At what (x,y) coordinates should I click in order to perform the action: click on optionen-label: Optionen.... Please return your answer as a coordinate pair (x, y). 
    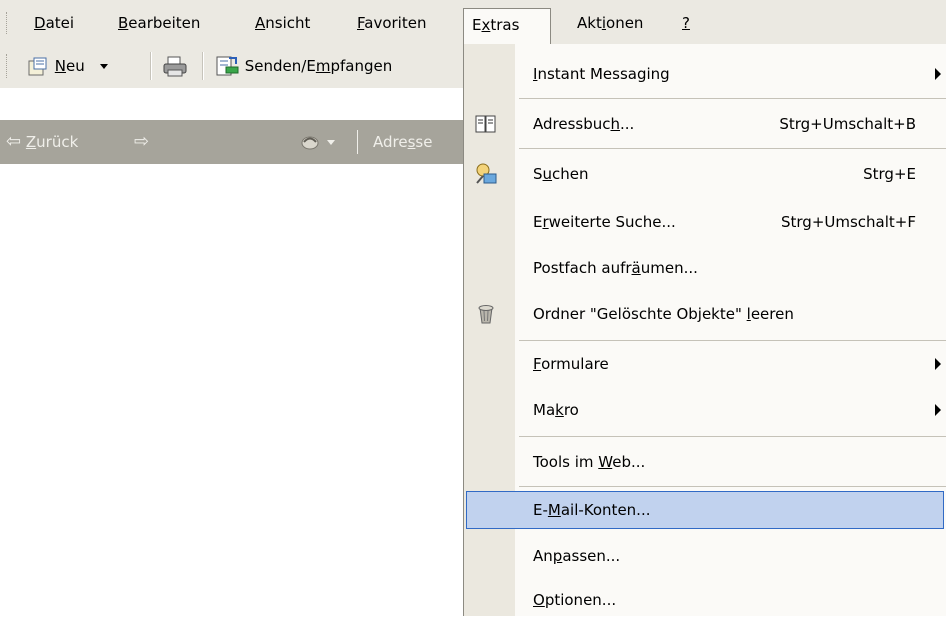
    Looking at the image, I should click on (575, 600).